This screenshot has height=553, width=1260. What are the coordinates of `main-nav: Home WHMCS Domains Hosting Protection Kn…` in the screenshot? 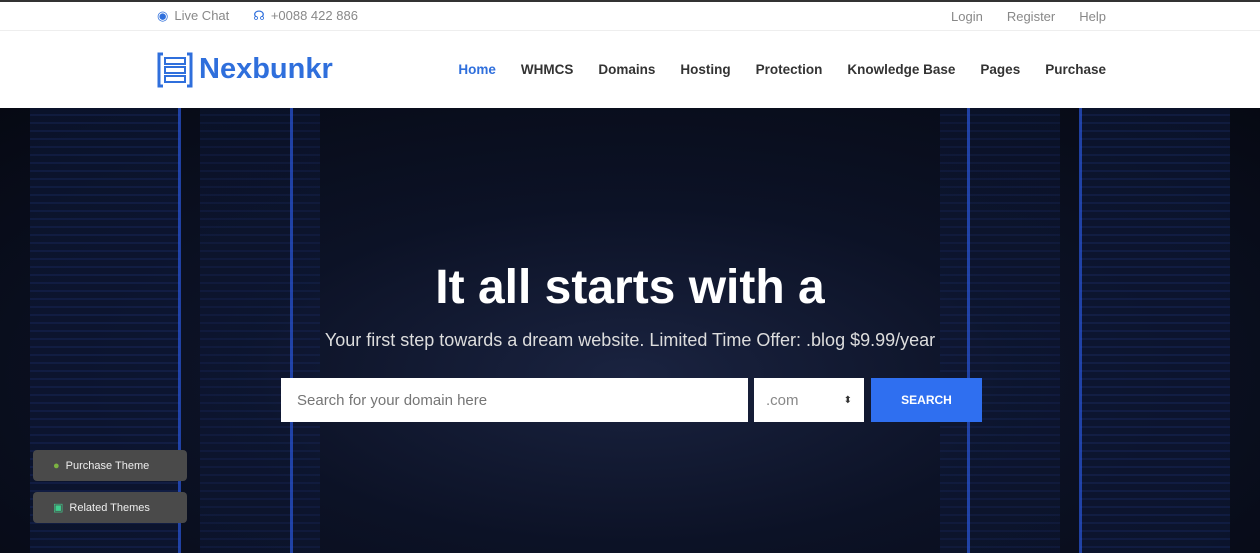 It's located at (782, 69).